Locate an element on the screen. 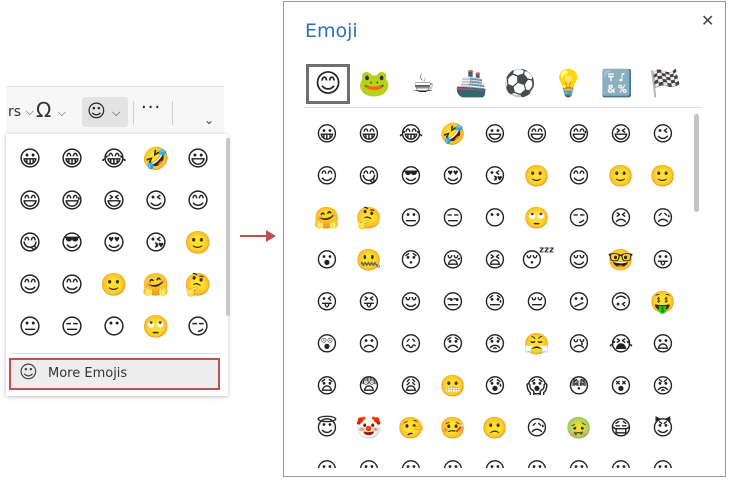  emoji-item: 😈 is located at coordinates (663, 428).